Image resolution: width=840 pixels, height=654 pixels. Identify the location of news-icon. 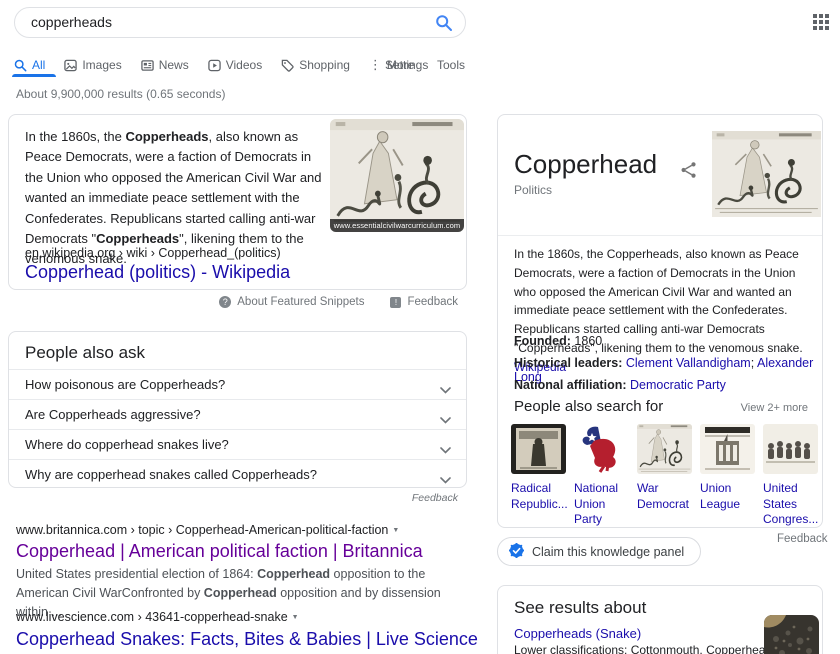
(147, 65).